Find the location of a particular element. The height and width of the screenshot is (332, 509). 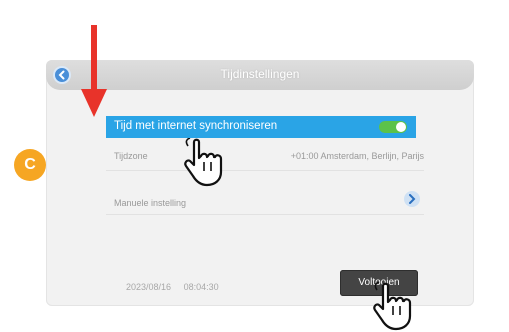

current-date: 2023/08/16 is located at coordinates (149, 287).